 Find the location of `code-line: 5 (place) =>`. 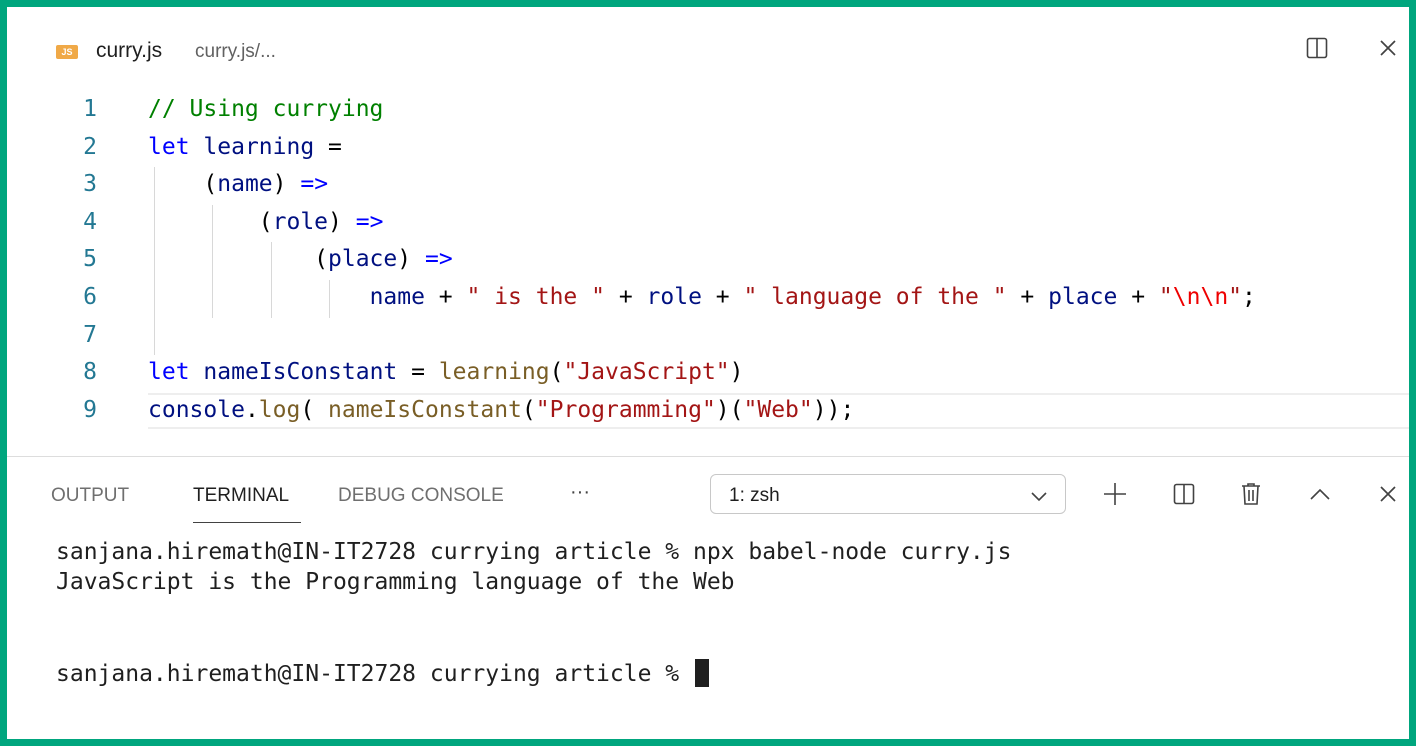

code-line: 5 (place) => is located at coordinates (708, 261).